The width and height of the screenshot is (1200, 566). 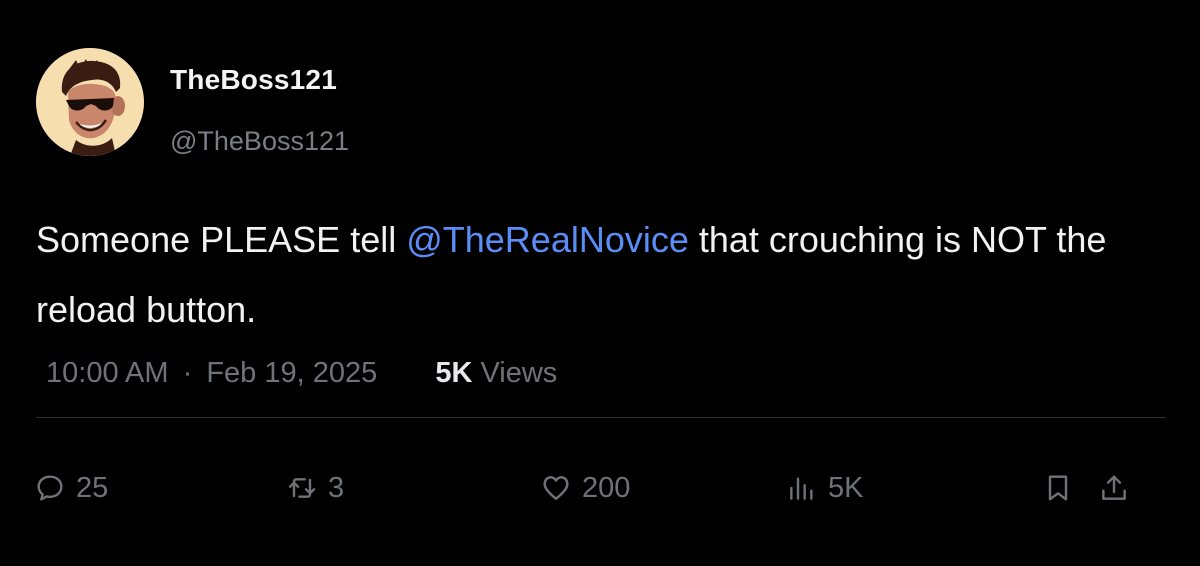 I want to click on display-name: TheBoss121, so click(x=253, y=80).